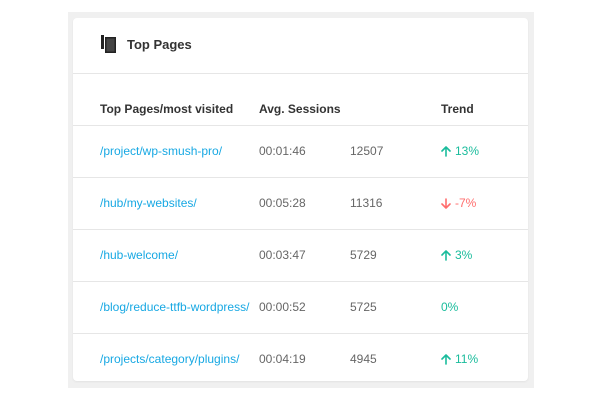 The image size is (610, 402). I want to click on session-count: 5725, so click(363, 307).